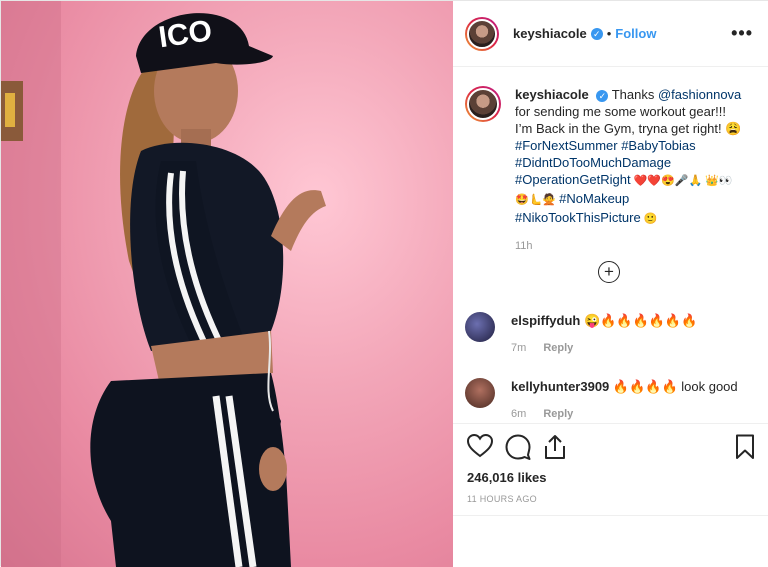  I want to click on mention-link: @fashionnova, so click(699, 94).